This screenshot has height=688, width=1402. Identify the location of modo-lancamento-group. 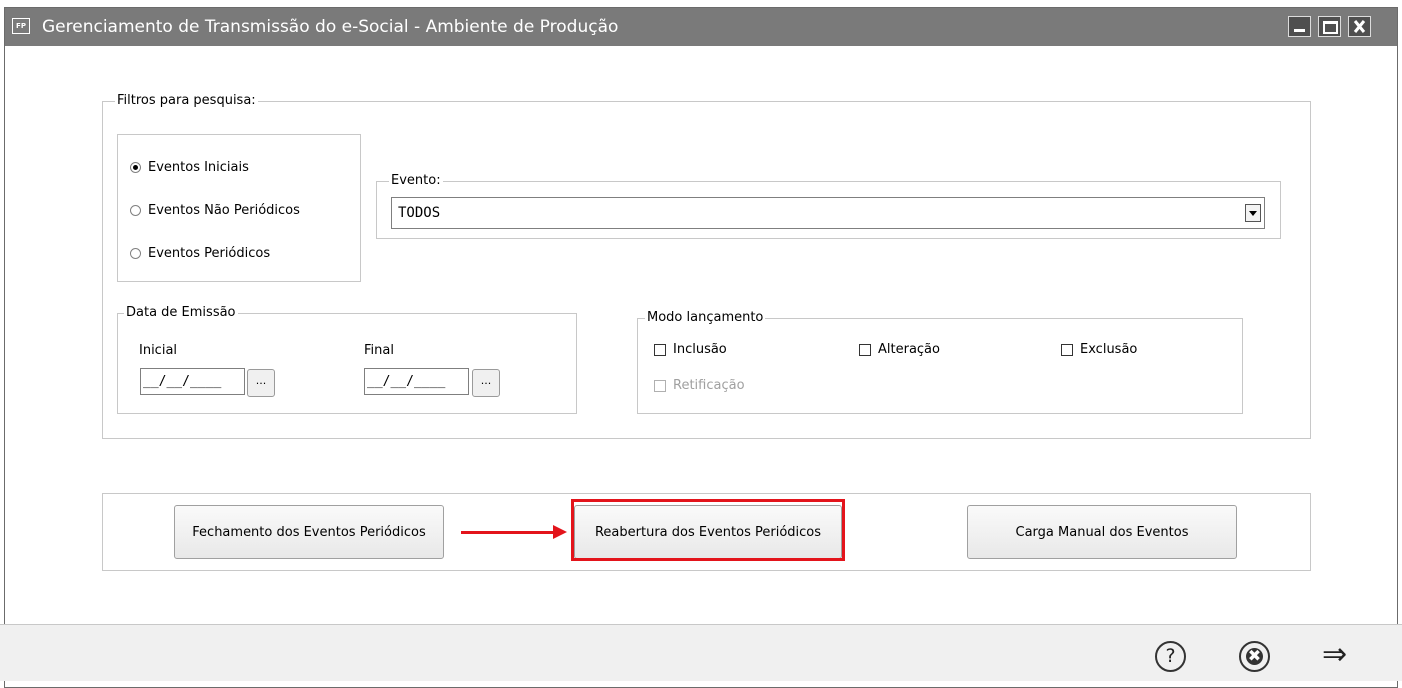
(940, 366).